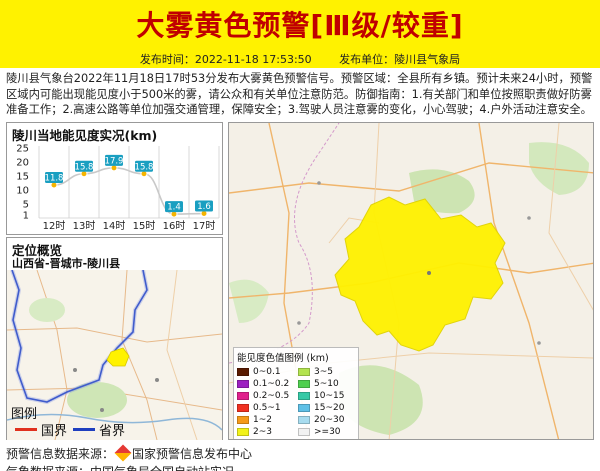  What do you see at coordinates (26, 205) in the screenshot?
I see `y-tick-label: 5` at bounding box center [26, 205].